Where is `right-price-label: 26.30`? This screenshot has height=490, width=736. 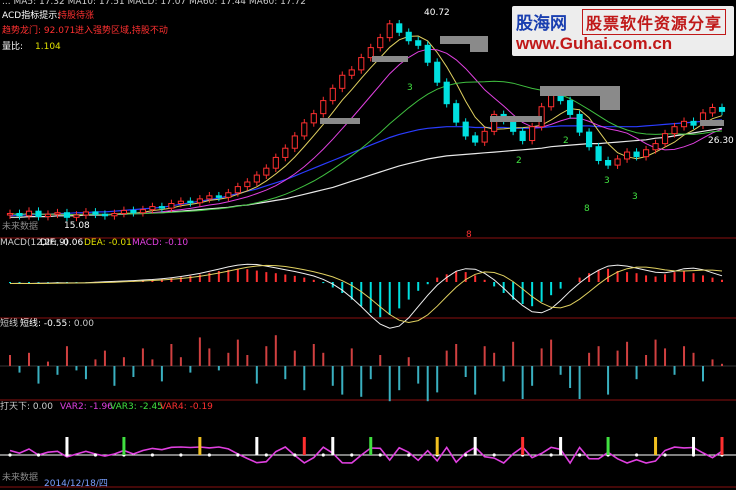 right-price-label: 26.30 is located at coordinates (721, 141).